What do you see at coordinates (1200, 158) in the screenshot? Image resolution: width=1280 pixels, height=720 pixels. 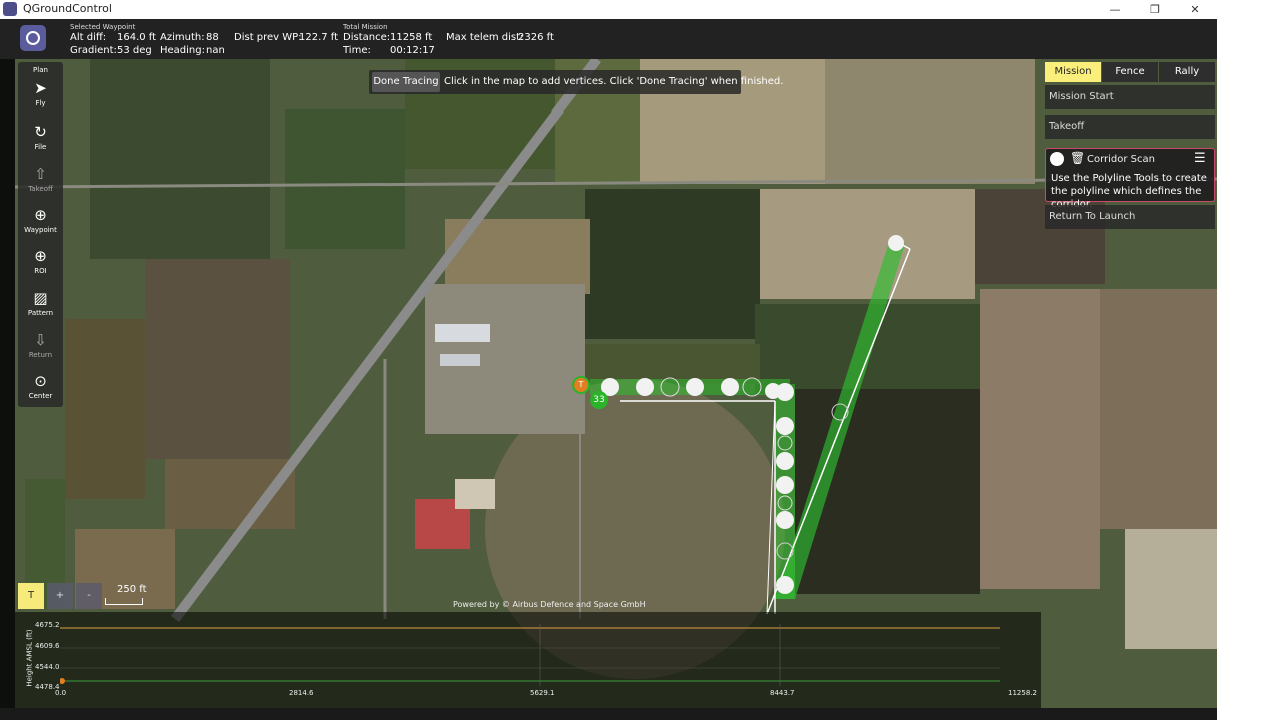 I see `hamburger-menu-icon: ☰` at bounding box center [1200, 158].